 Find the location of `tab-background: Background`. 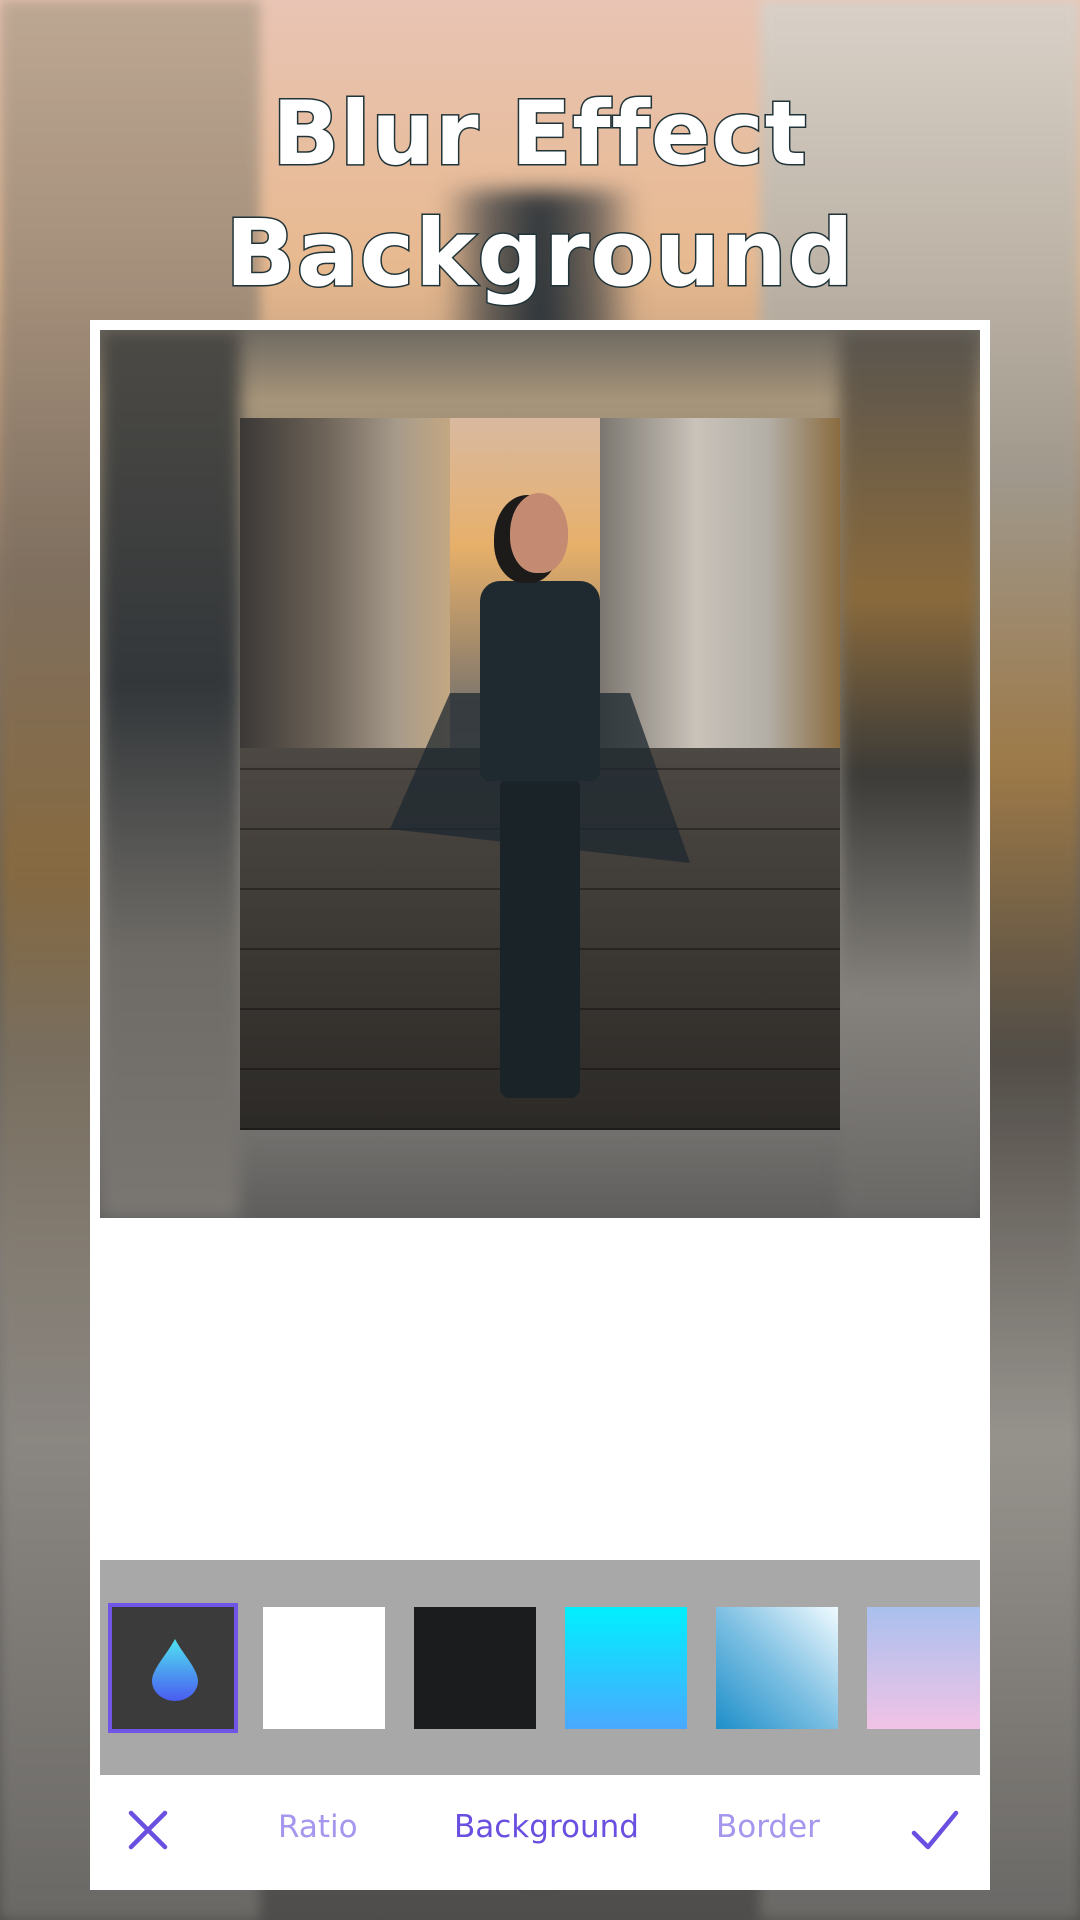

tab-background: Background is located at coordinates (546, 1827).